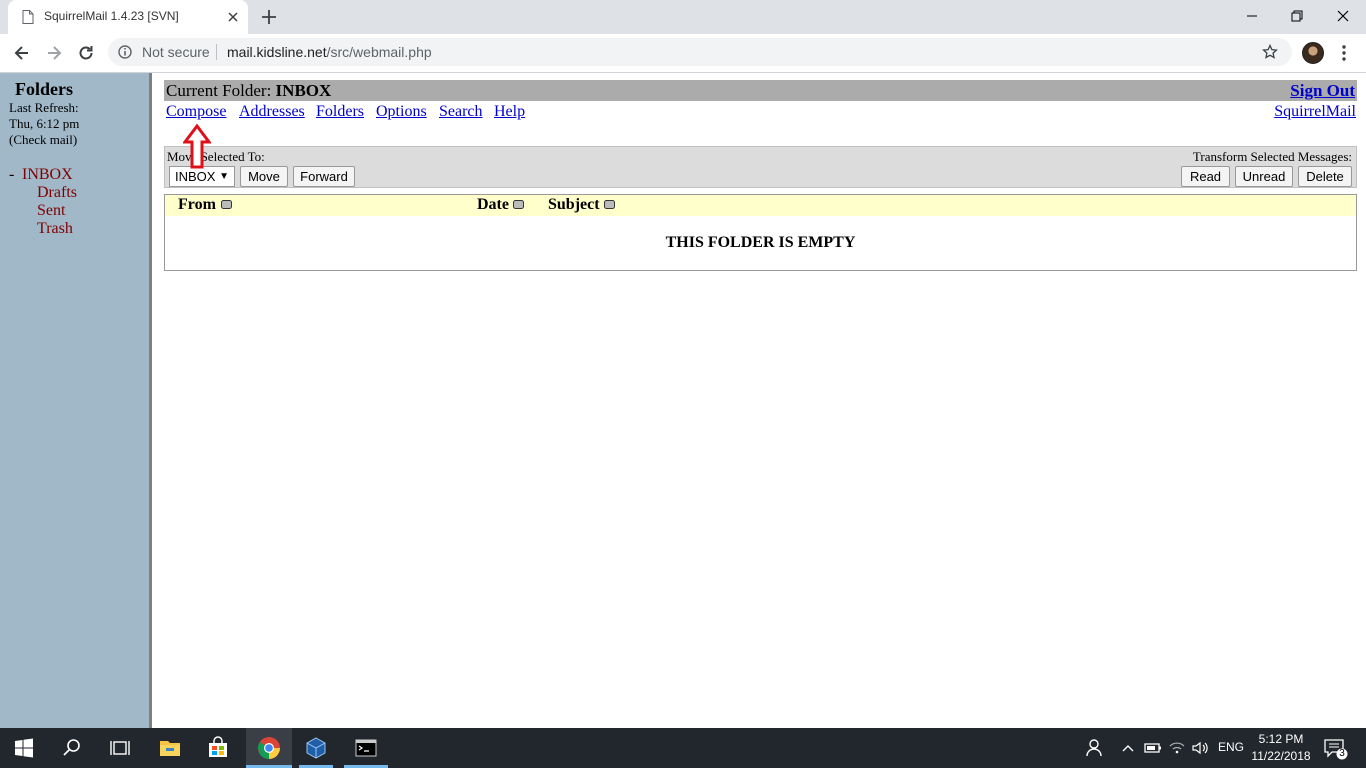 Image resolution: width=1366 pixels, height=768 pixels. I want to click on check-mail: (Check mail), so click(43, 140).